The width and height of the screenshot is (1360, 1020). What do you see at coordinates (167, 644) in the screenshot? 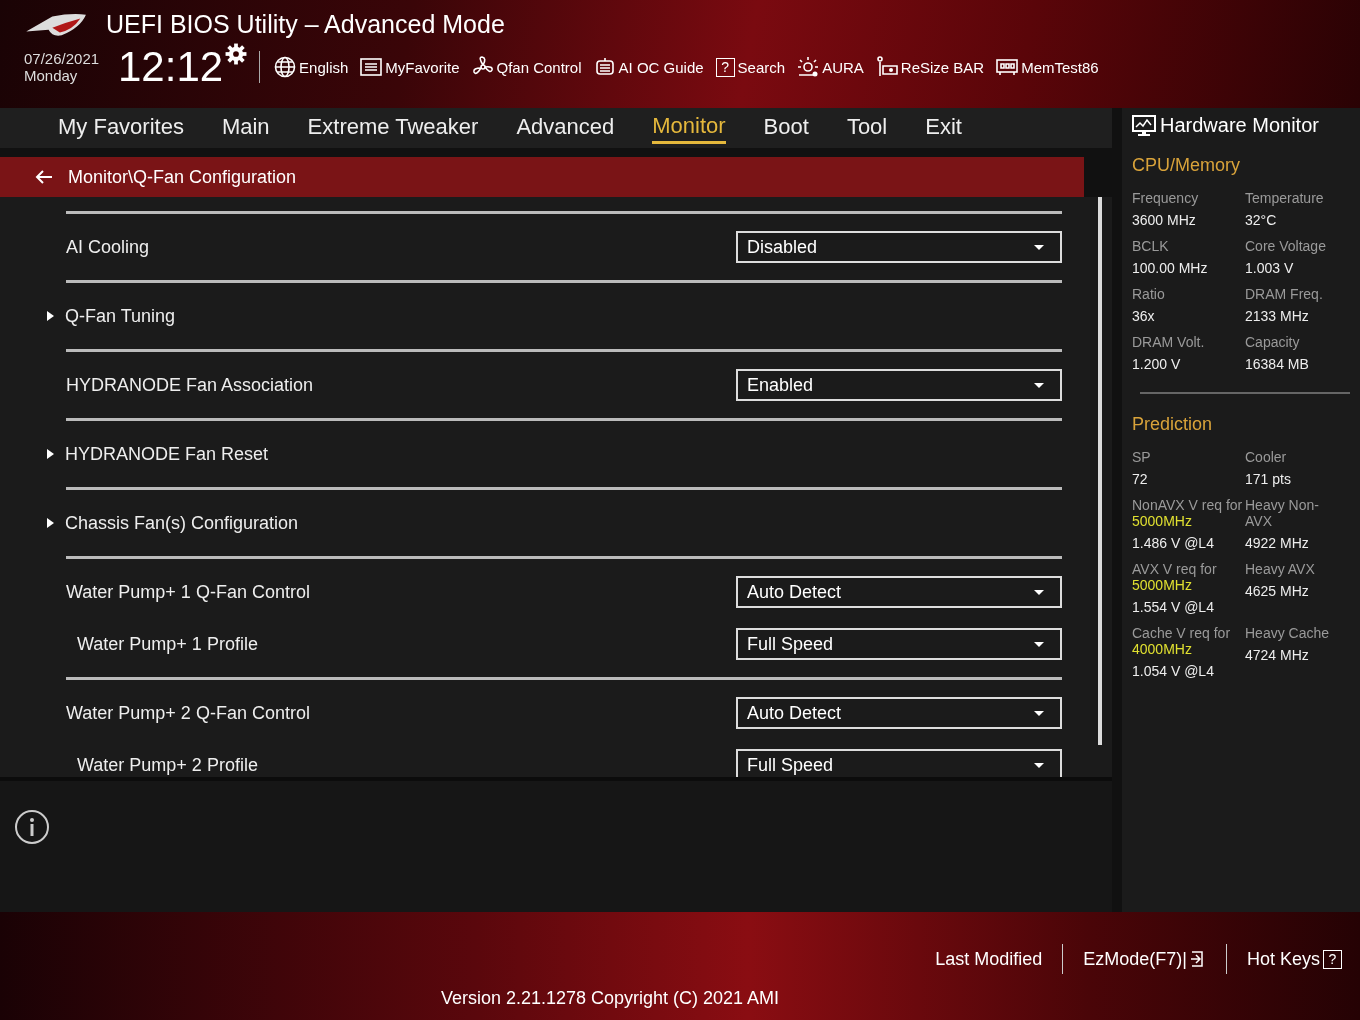
I see `setting-label: Water Pump+ 1 Profile` at bounding box center [167, 644].